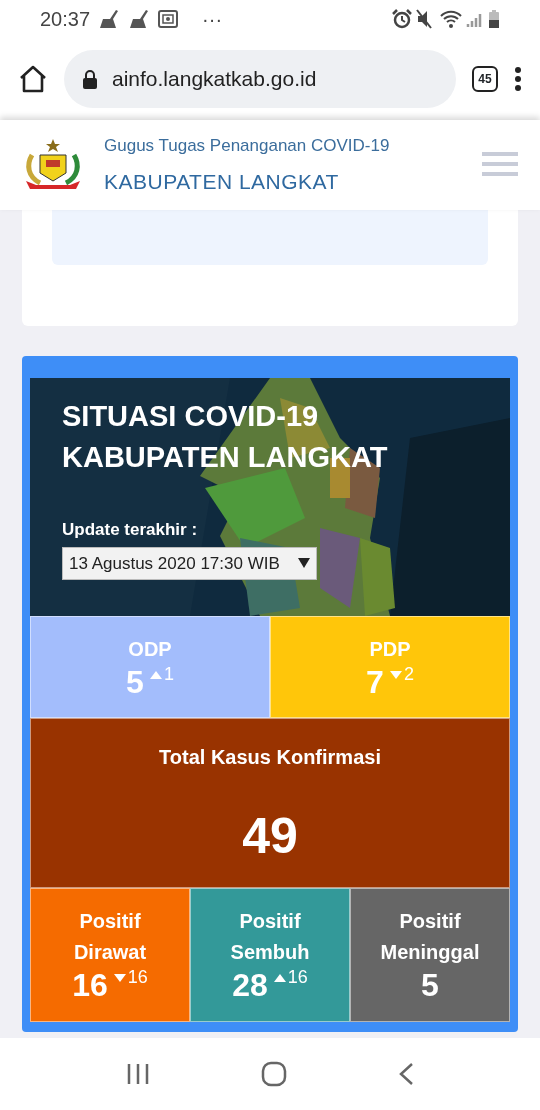 The height and width of the screenshot is (1110, 540). Describe the element at coordinates (270, 953) in the screenshot. I see `stat-label: Sembuh` at that location.